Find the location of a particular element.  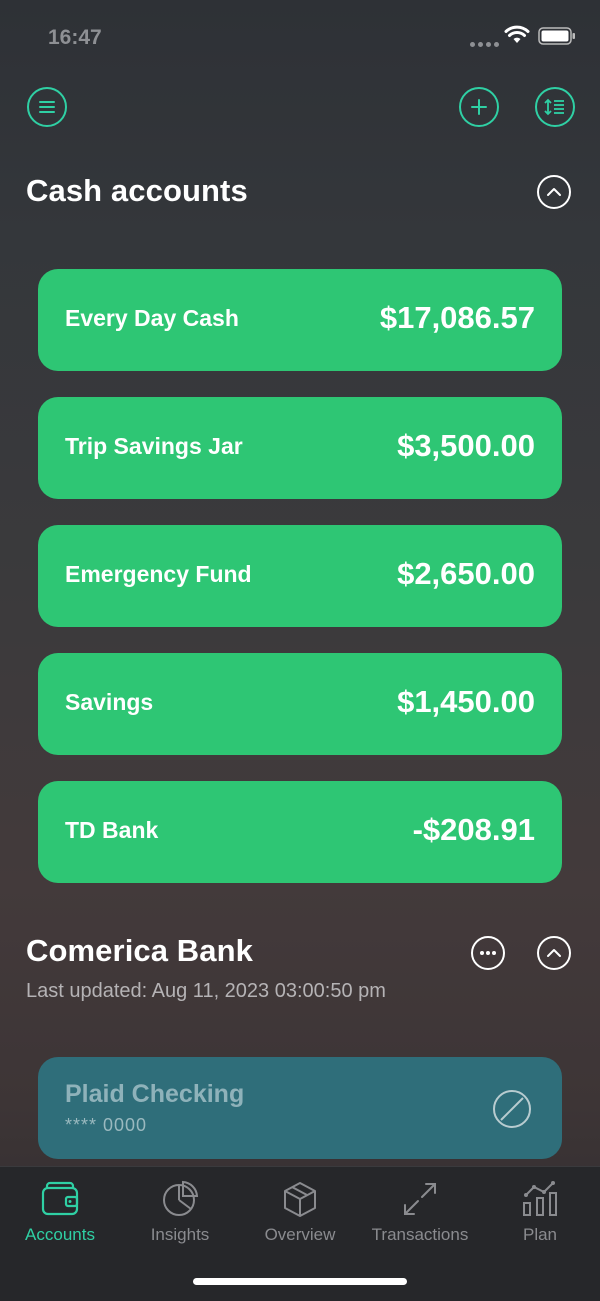

battery-icon is located at coordinates (556, 36).